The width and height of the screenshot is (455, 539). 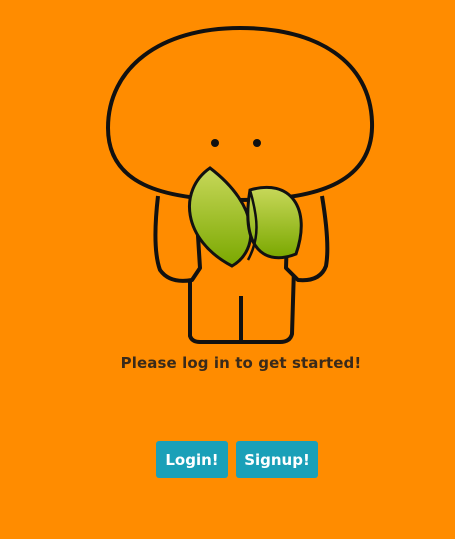 I want to click on login-button: Login!, so click(x=192, y=459).